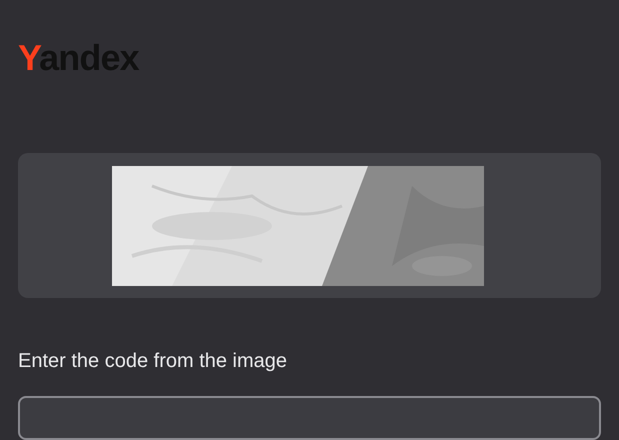  Describe the element at coordinates (309, 418) in the screenshot. I see `answer-field` at that location.